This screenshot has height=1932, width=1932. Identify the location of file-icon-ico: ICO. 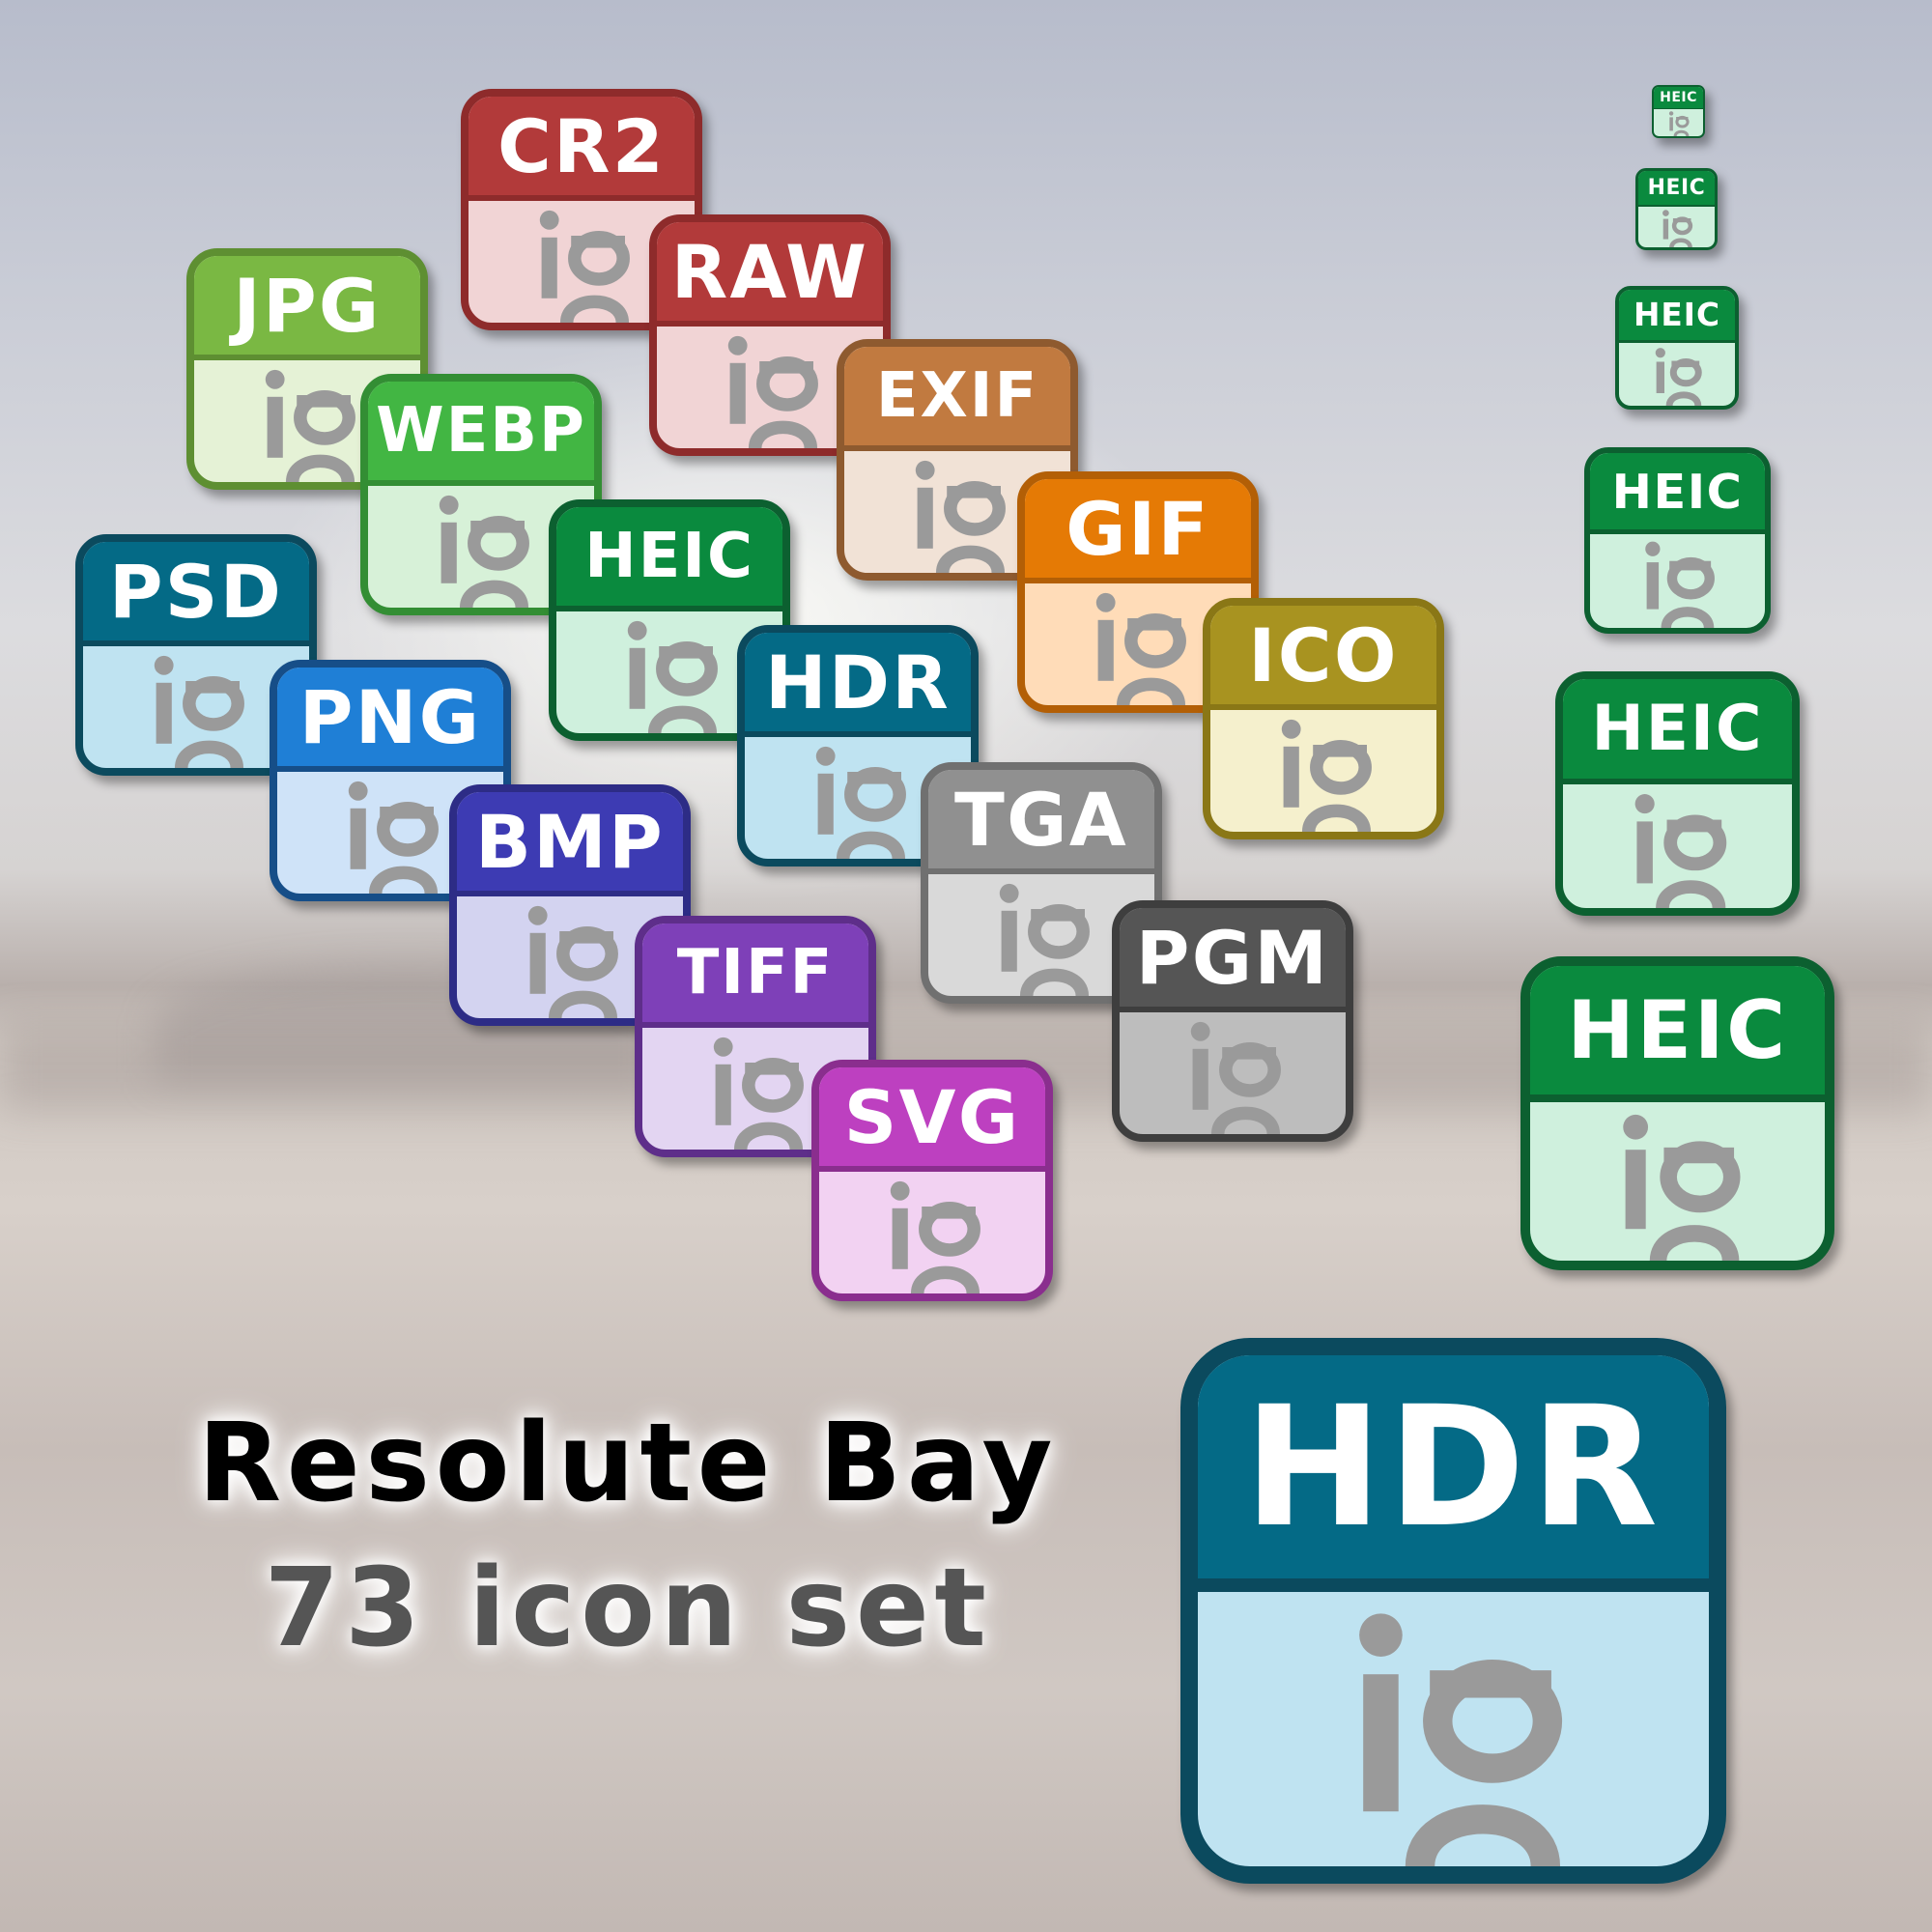
(1323, 718).